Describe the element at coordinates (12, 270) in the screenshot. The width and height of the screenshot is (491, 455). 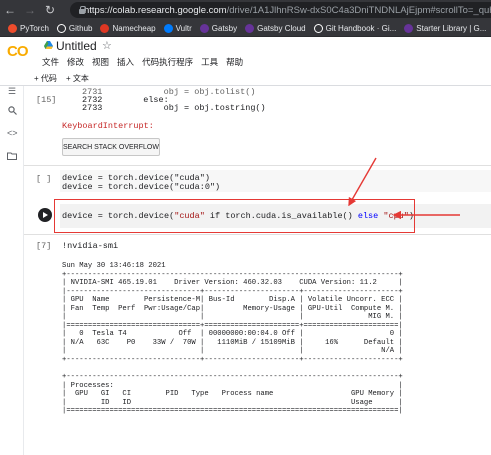
I see `left-sidebar: ☰ <>` at that location.